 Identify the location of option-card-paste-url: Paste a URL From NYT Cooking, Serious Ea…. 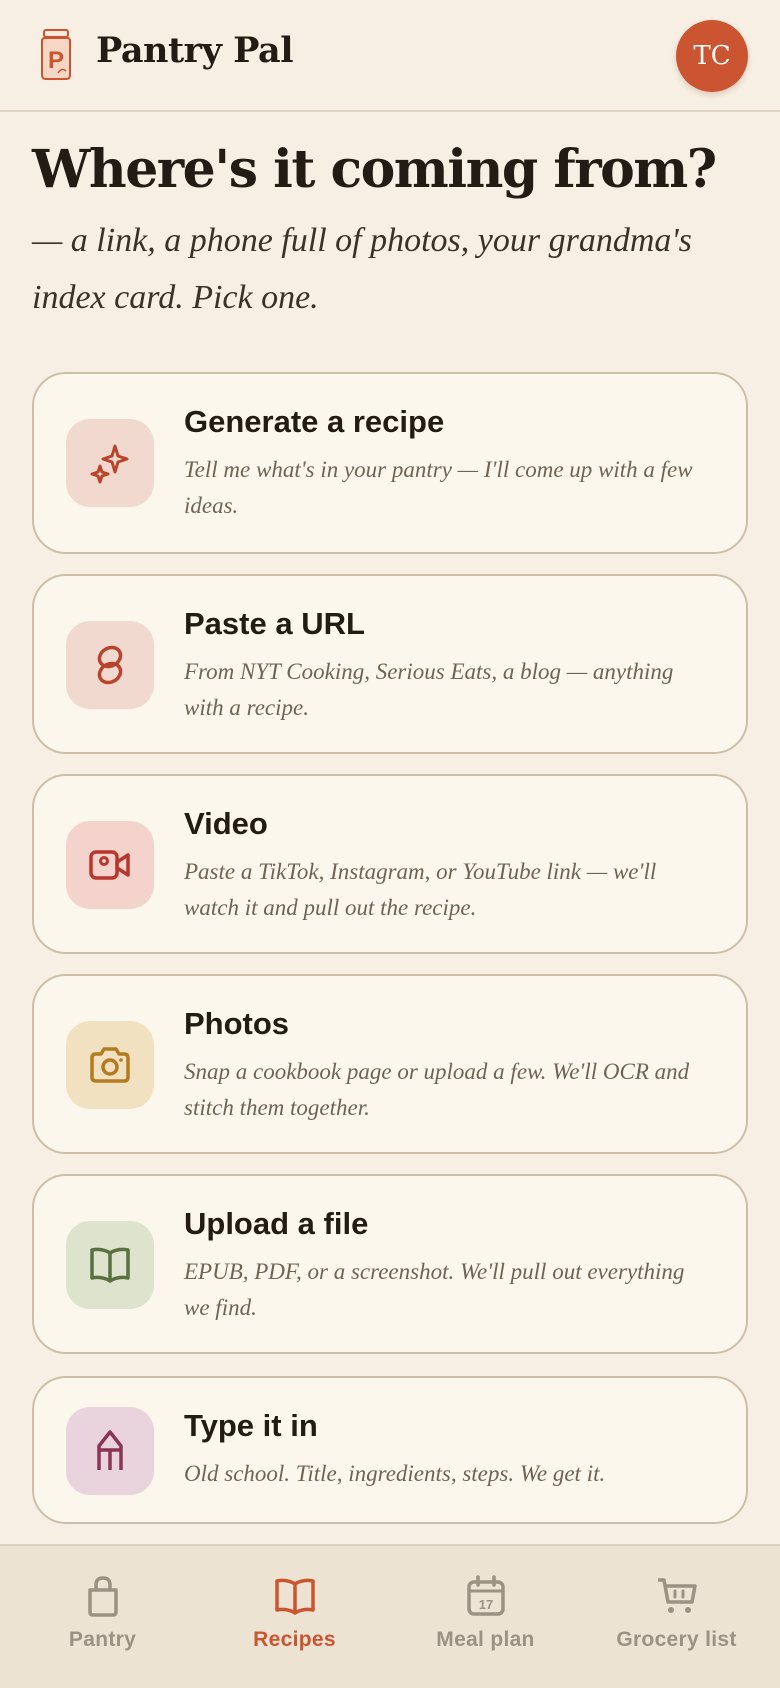
(390, 664).